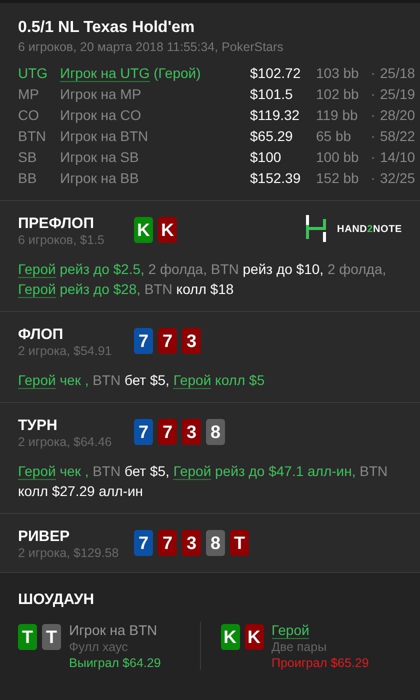  I want to click on player-name: Игрок на SB, so click(100, 157).